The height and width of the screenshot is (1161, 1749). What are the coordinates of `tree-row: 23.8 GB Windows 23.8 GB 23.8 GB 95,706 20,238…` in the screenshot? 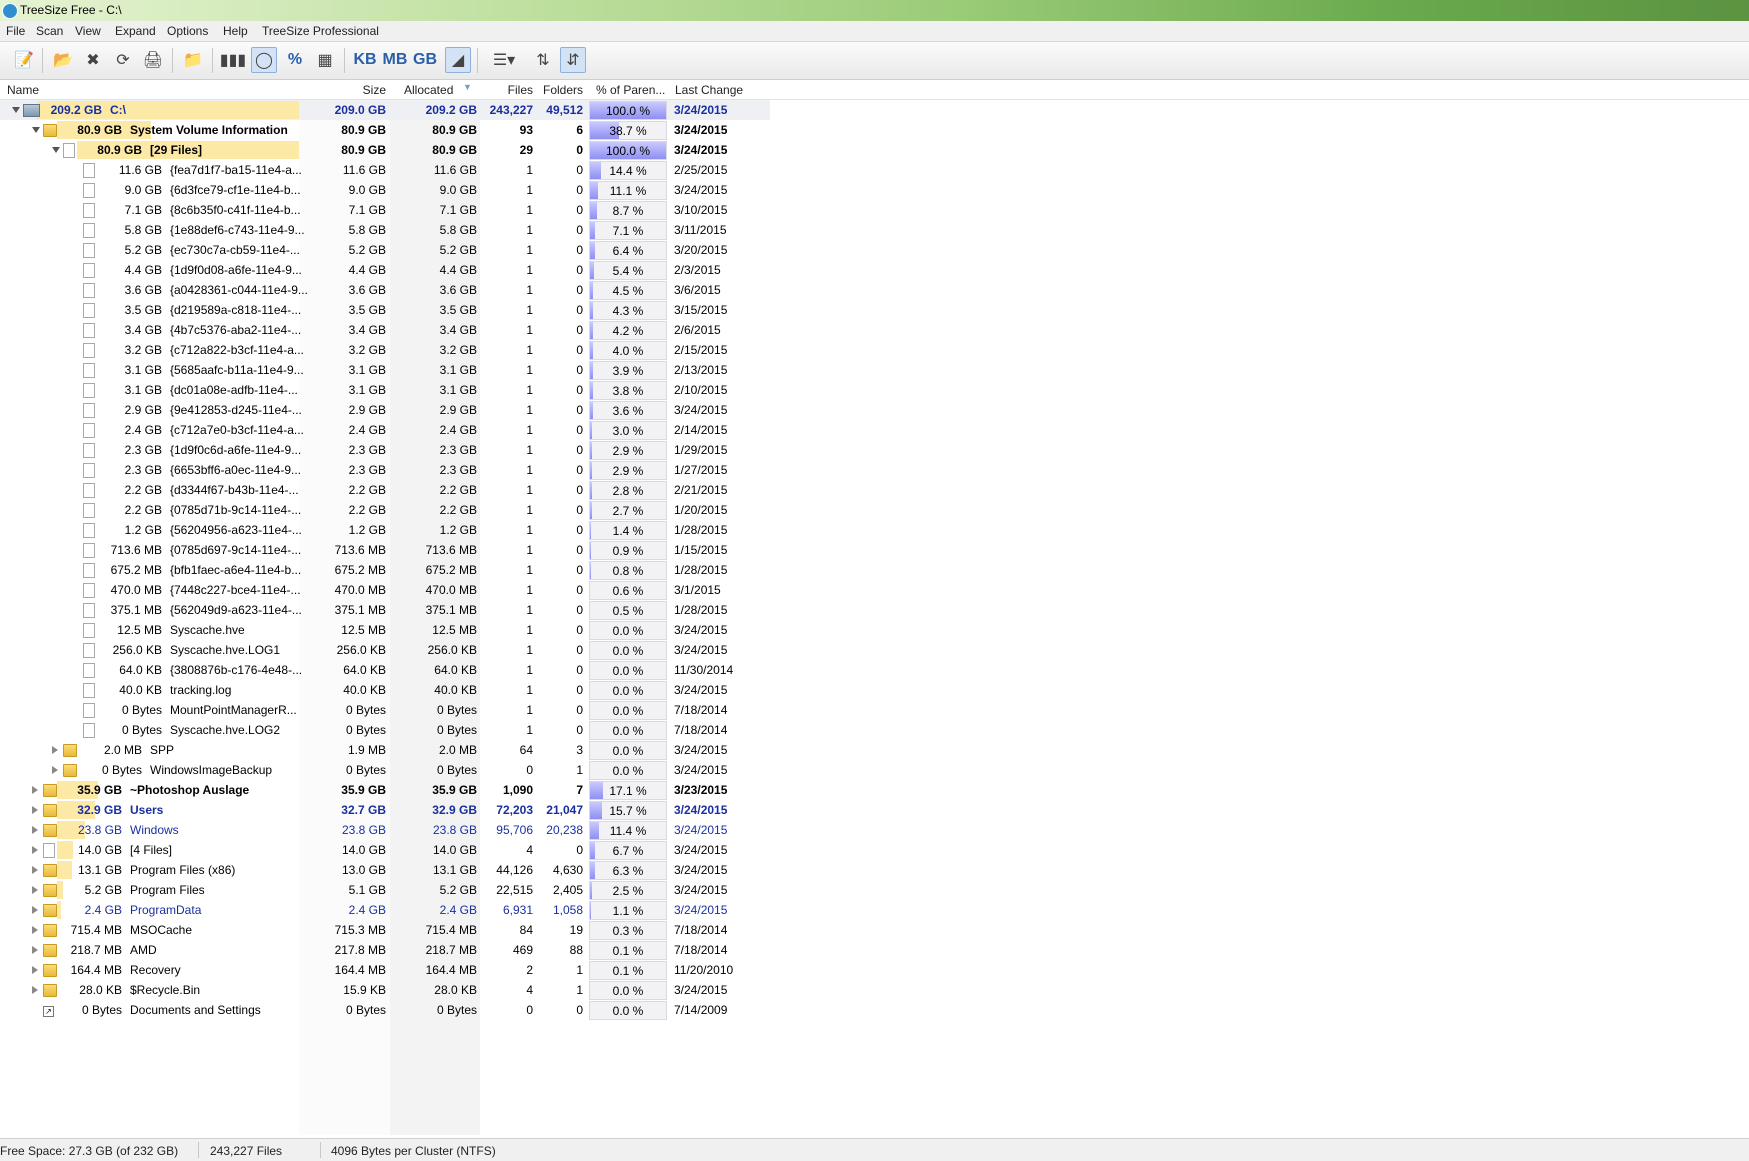 It's located at (385, 830).